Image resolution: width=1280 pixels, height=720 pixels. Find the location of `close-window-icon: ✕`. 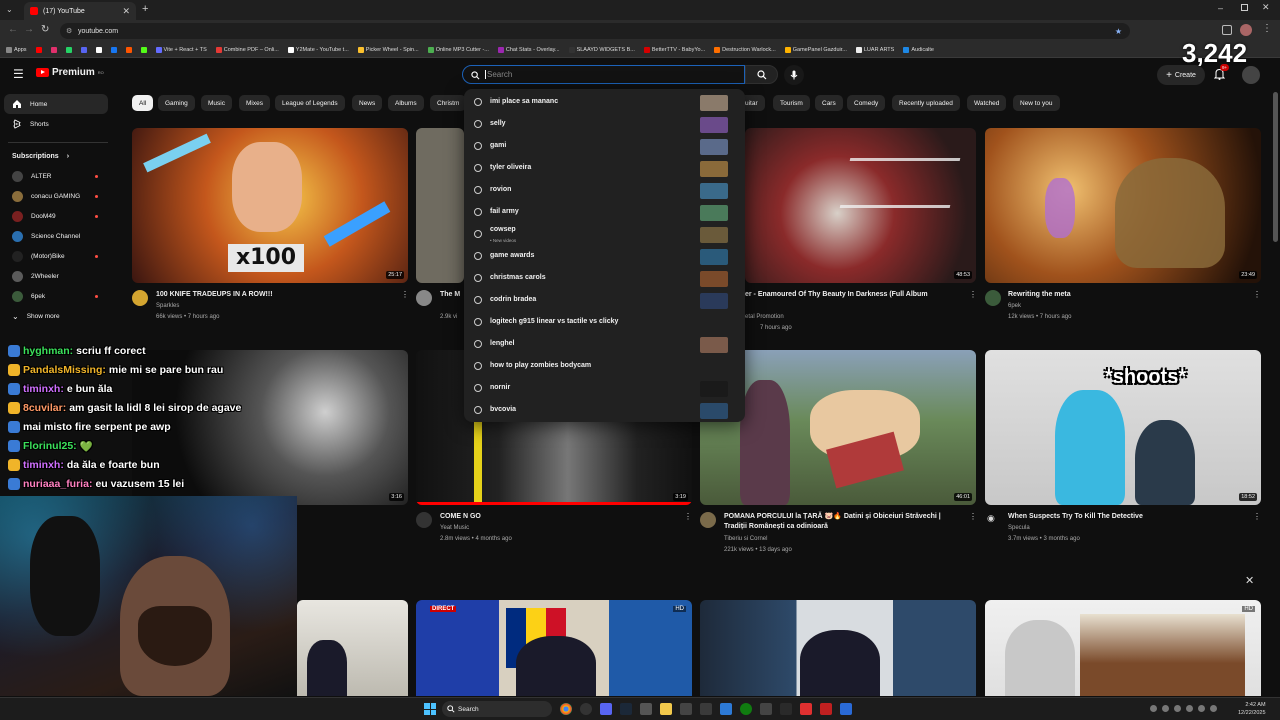

close-window-icon: ✕ is located at coordinates (1266, 7).